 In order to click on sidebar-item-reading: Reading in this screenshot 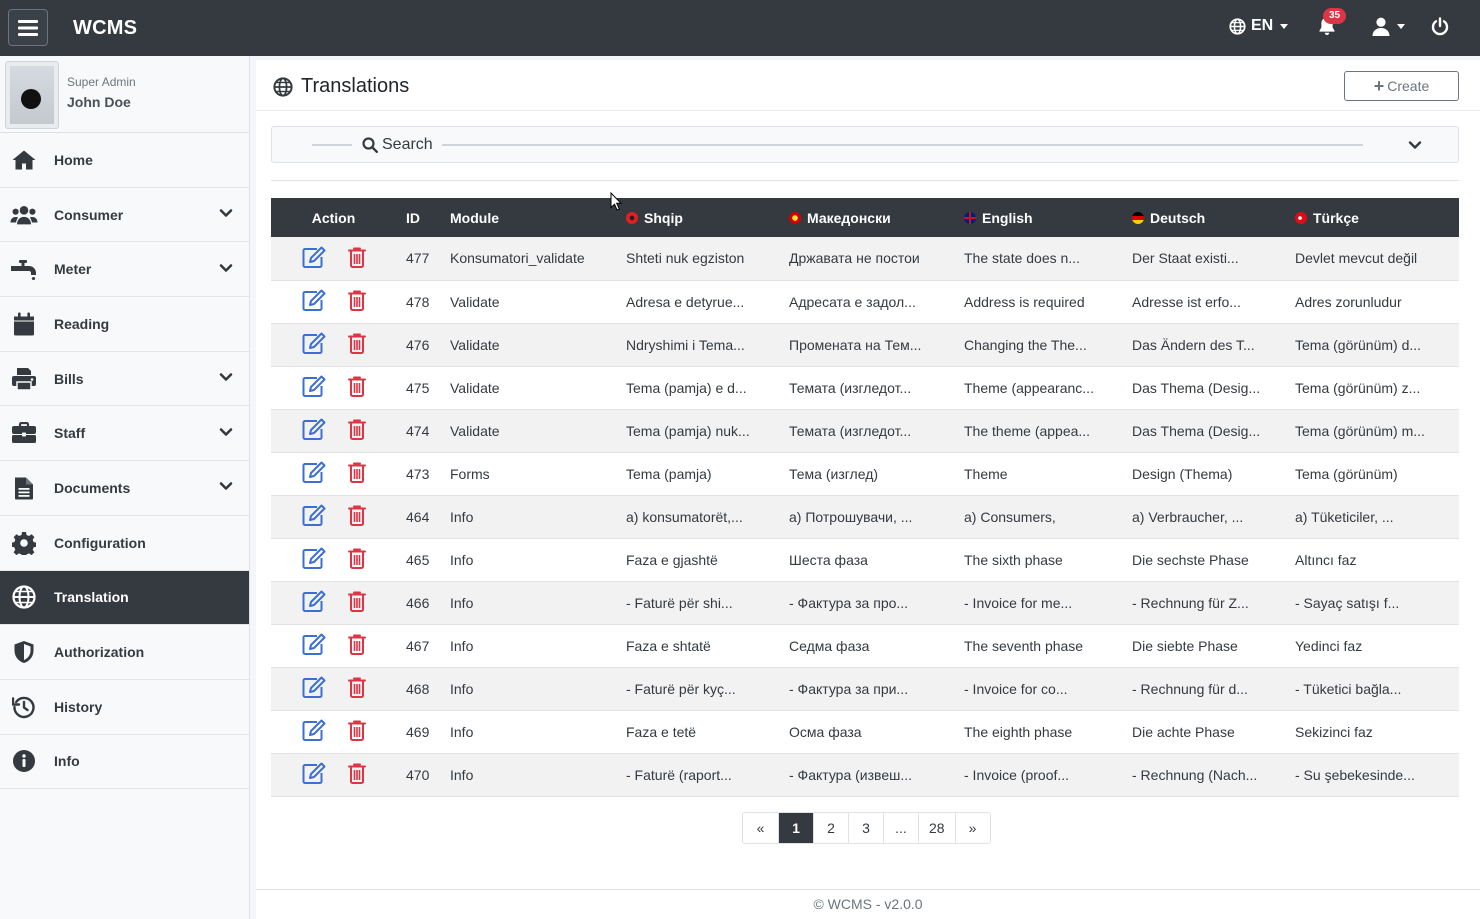, I will do `click(124, 324)`.